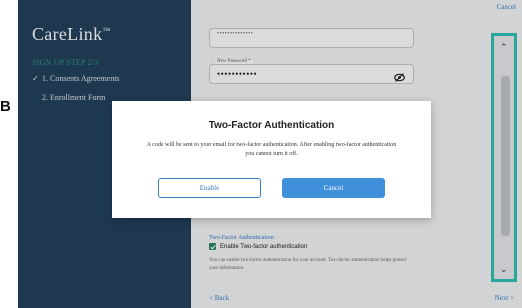  I want to click on enable-button: Enable, so click(209, 188).